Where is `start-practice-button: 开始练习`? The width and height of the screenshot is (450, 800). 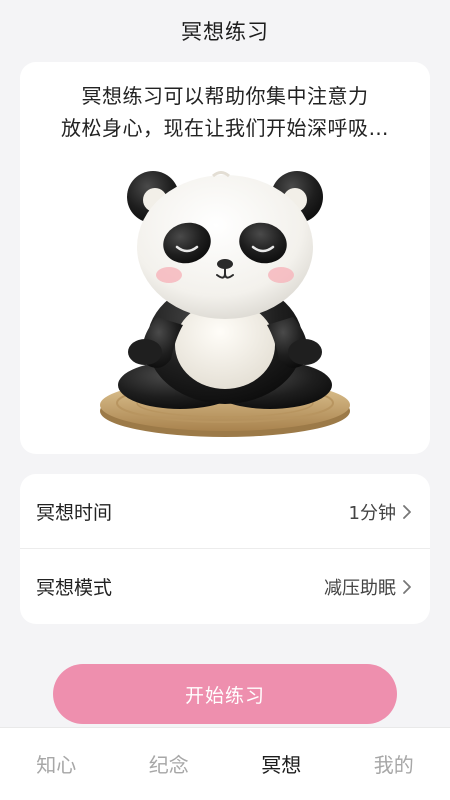
start-practice-button: 开始练习 is located at coordinates (225, 694).